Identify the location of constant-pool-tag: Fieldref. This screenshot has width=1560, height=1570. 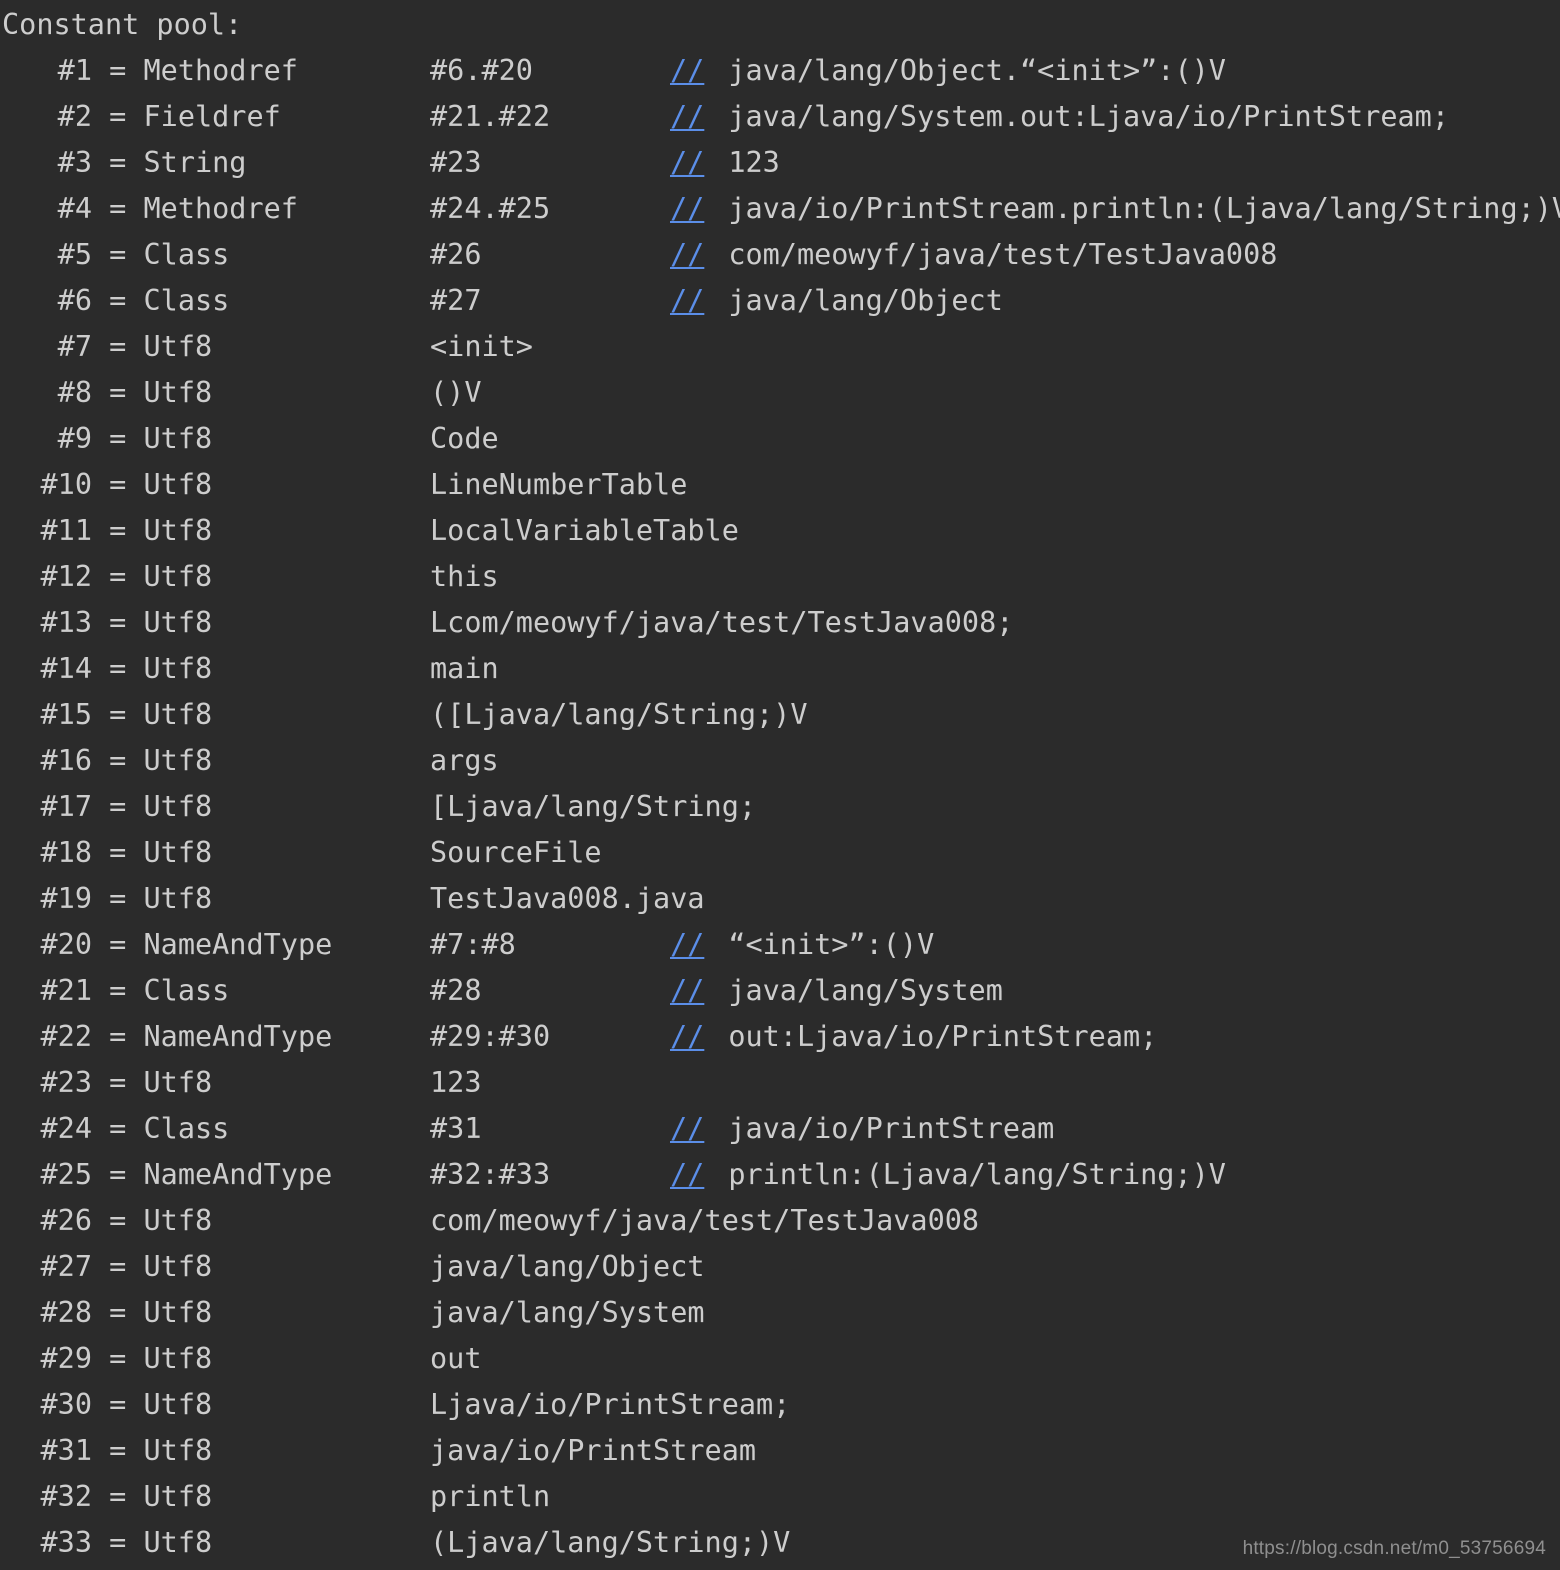
(212, 116).